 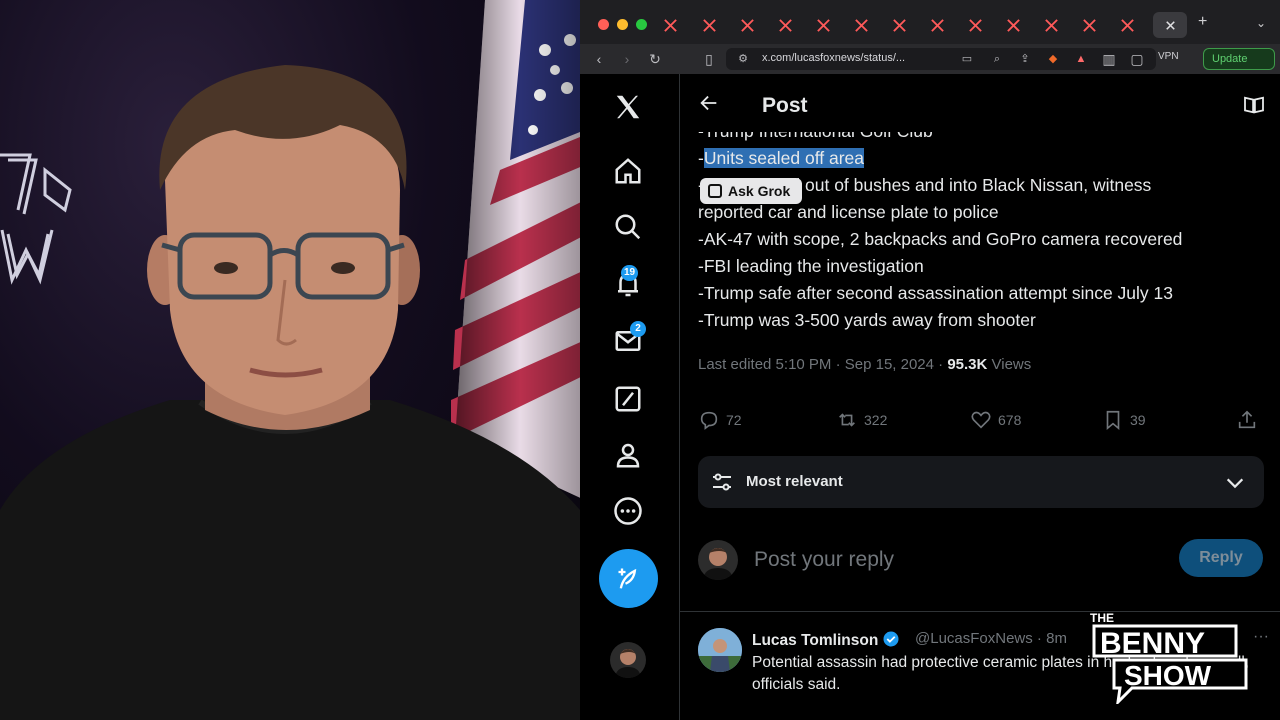 What do you see at coordinates (1152, 643) in the screenshot?
I see `svg-text: BENNY` at bounding box center [1152, 643].